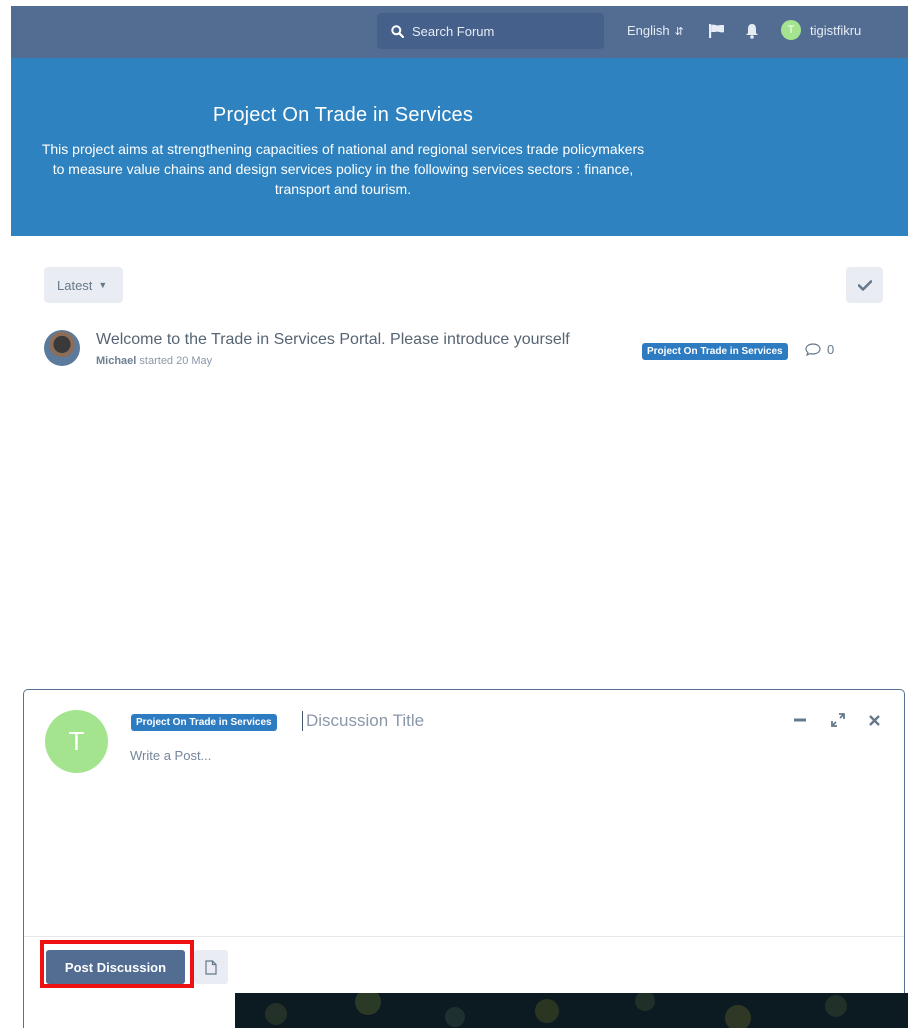  I want to click on expand-icon, so click(838, 720).